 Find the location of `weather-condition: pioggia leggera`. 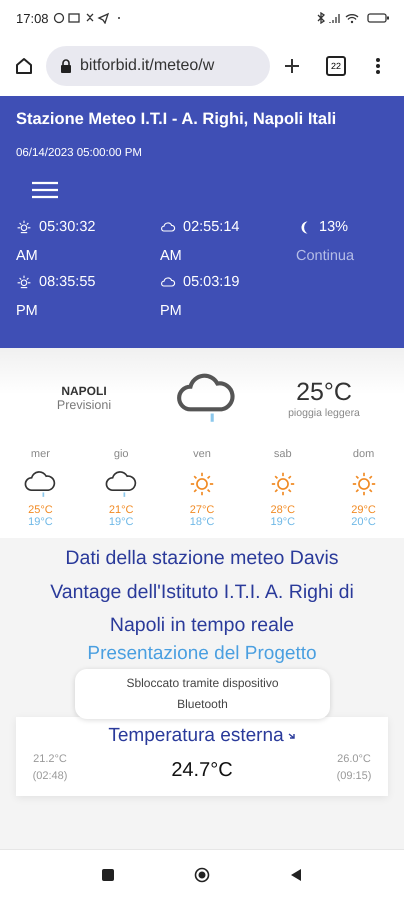

weather-condition: pioggia leggera is located at coordinates (324, 412).